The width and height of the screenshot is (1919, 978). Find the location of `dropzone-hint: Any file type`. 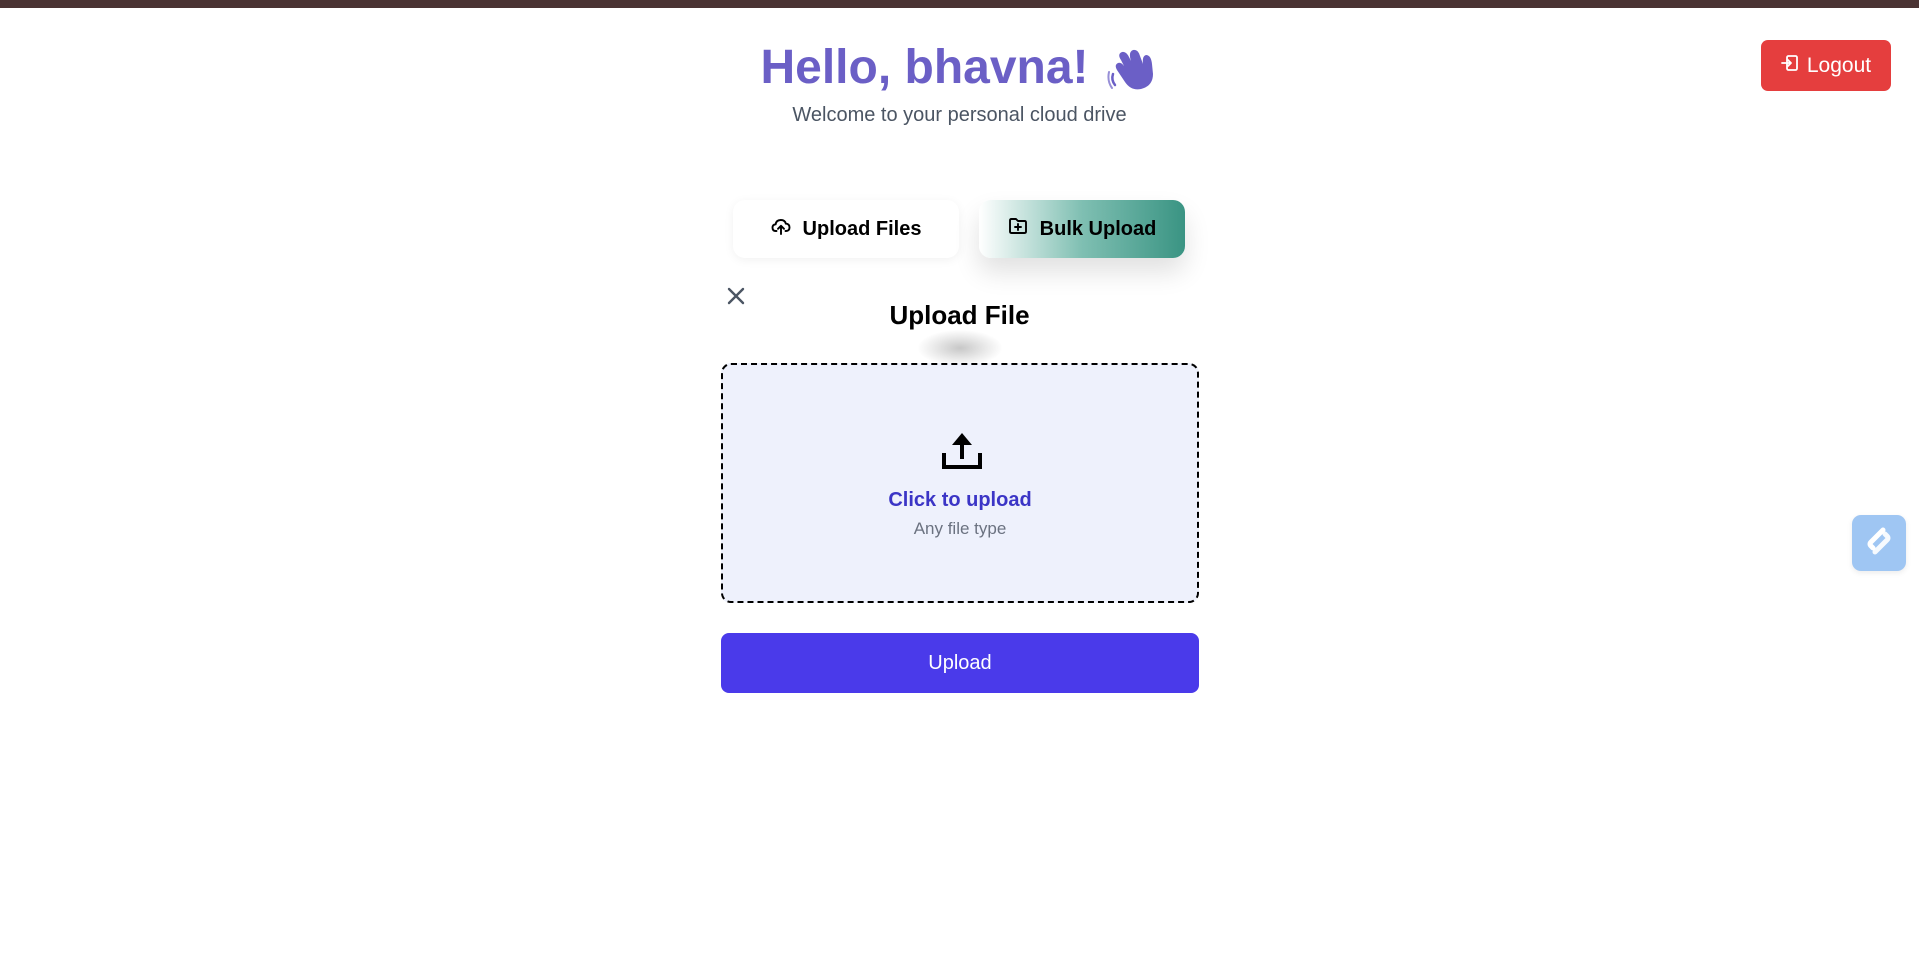

dropzone-hint: Any file type is located at coordinates (960, 528).